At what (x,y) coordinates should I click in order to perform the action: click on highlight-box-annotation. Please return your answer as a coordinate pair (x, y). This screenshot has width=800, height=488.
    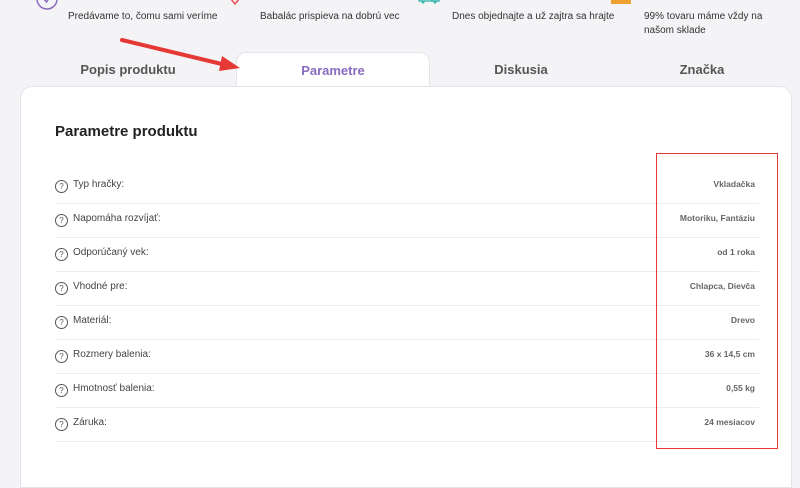
    Looking at the image, I should click on (717, 301).